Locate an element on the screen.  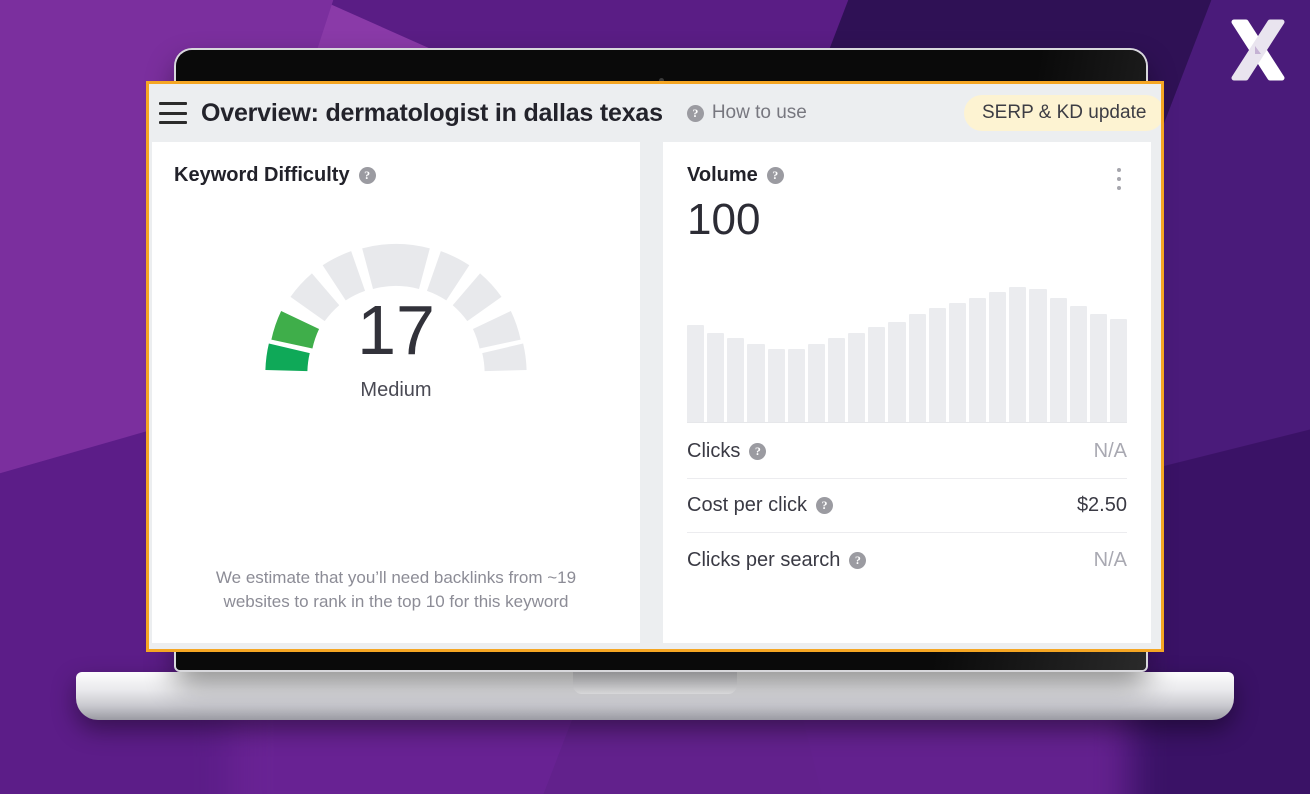
laptop-base-notch is located at coordinates (655, 683).